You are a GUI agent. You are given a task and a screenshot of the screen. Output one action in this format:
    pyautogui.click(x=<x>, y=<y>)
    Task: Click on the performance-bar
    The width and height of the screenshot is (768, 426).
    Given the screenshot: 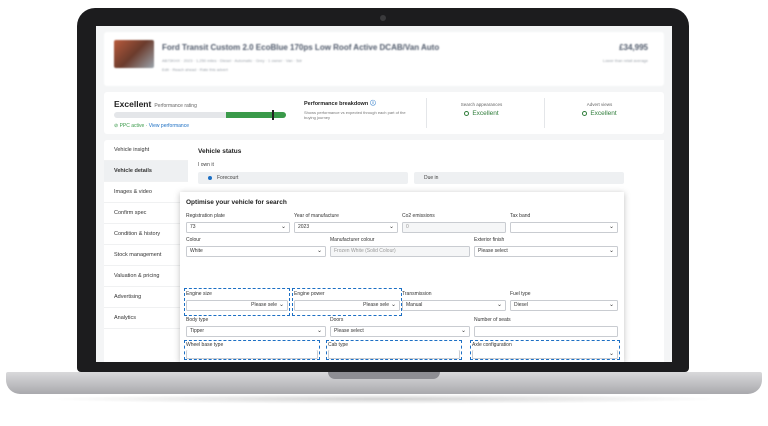 What is the action you would take?
    pyautogui.click(x=200, y=115)
    